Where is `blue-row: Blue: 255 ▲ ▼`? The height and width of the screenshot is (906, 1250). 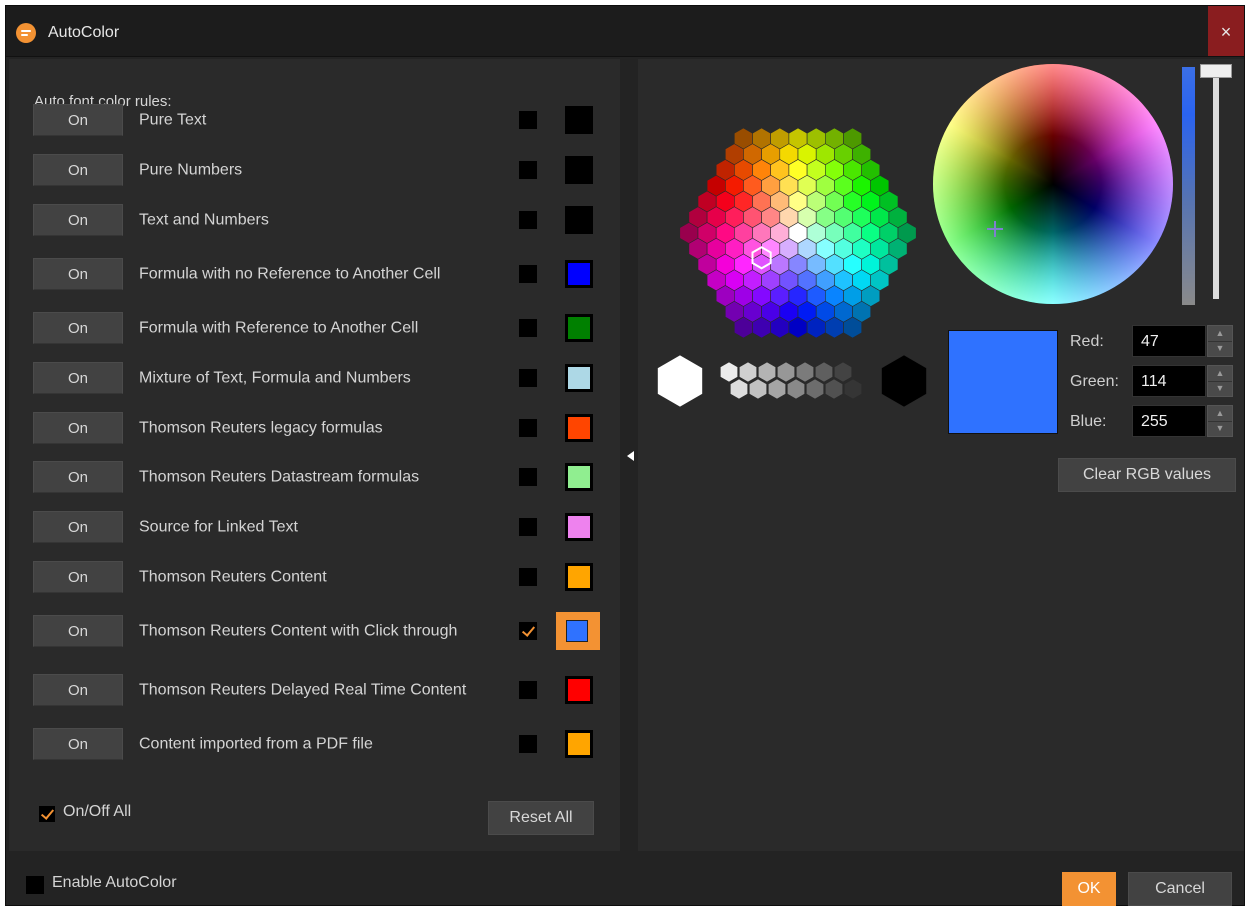 blue-row: Blue: 255 ▲ ▼ is located at coordinates (1153, 422).